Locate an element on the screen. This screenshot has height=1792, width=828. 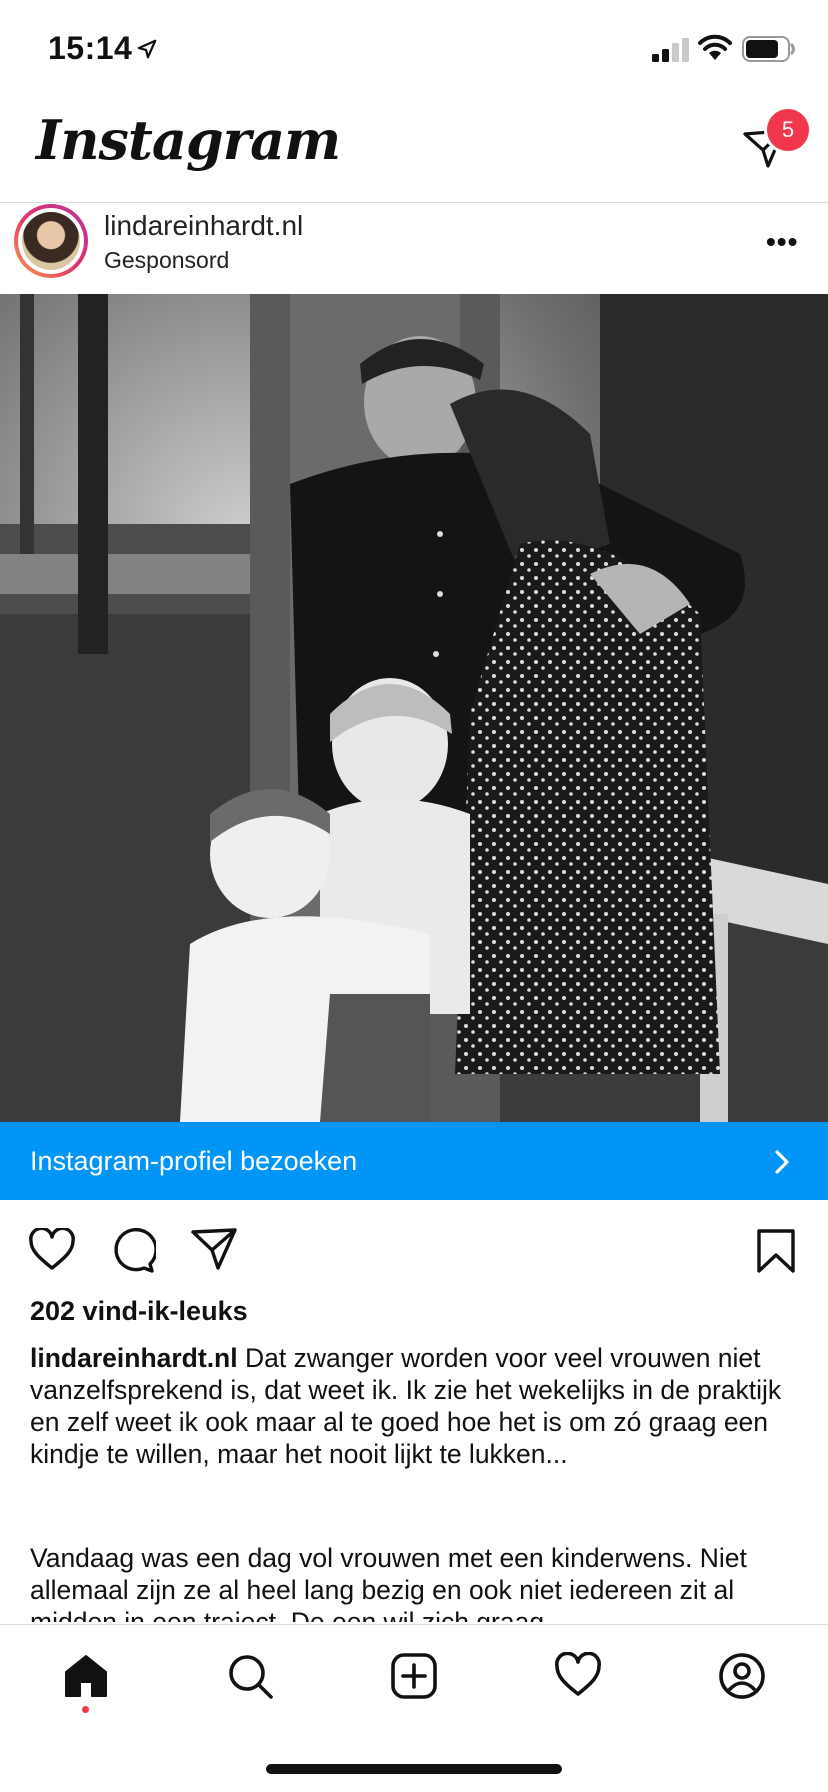
dm-notification-badge: 5 is located at coordinates (788, 130).